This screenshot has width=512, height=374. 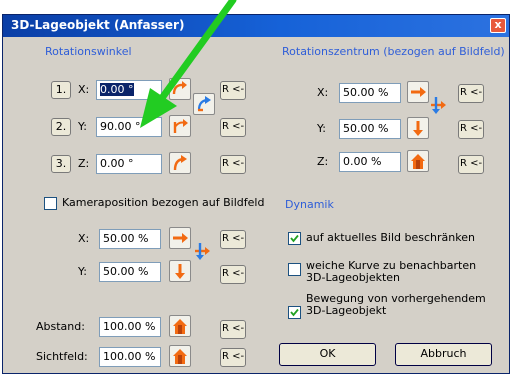 What do you see at coordinates (188, 64) in the screenshot?
I see `annotation-arrow-icon` at bounding box center [188, 64].